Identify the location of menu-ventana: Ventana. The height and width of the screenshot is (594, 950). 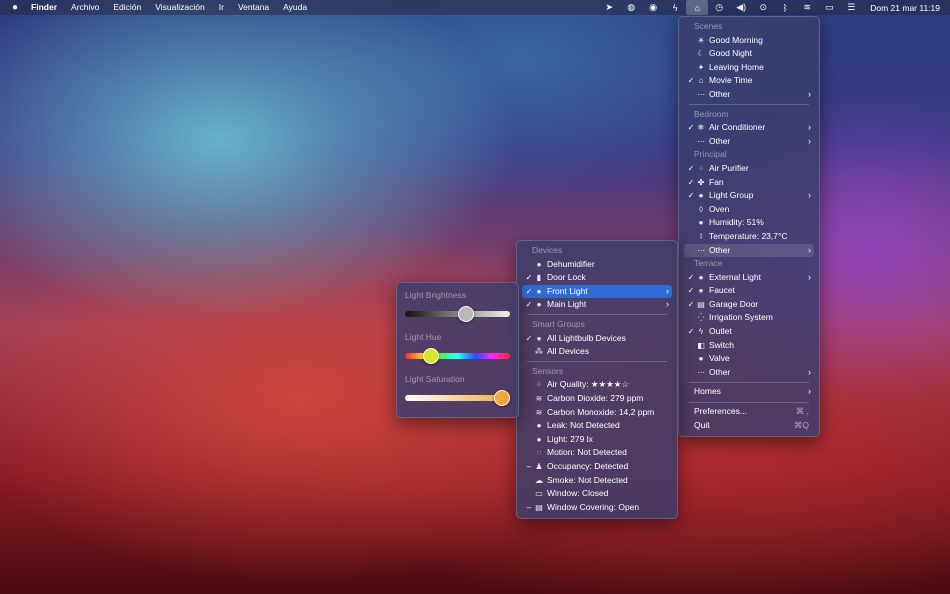
(253, 7).